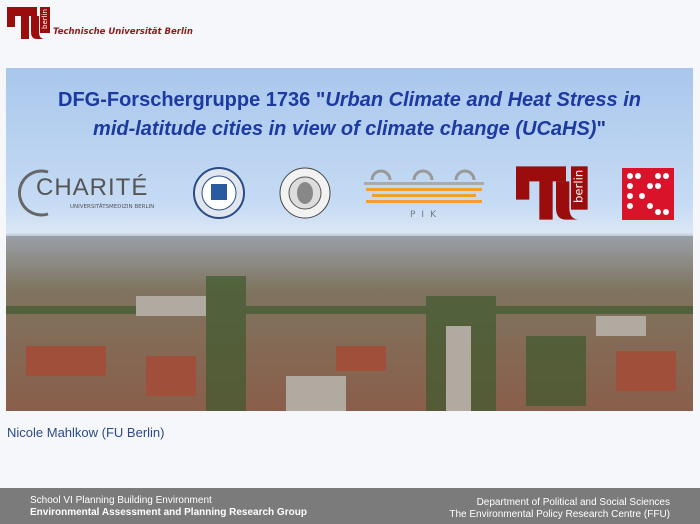 This screenshot has height=524, width=700. What do you see at coordinates (86, 432) in the screenshot?
I see `presenter-name: Nicole Mahlkow (FU Berlin)` at bounding box center [86, 432].